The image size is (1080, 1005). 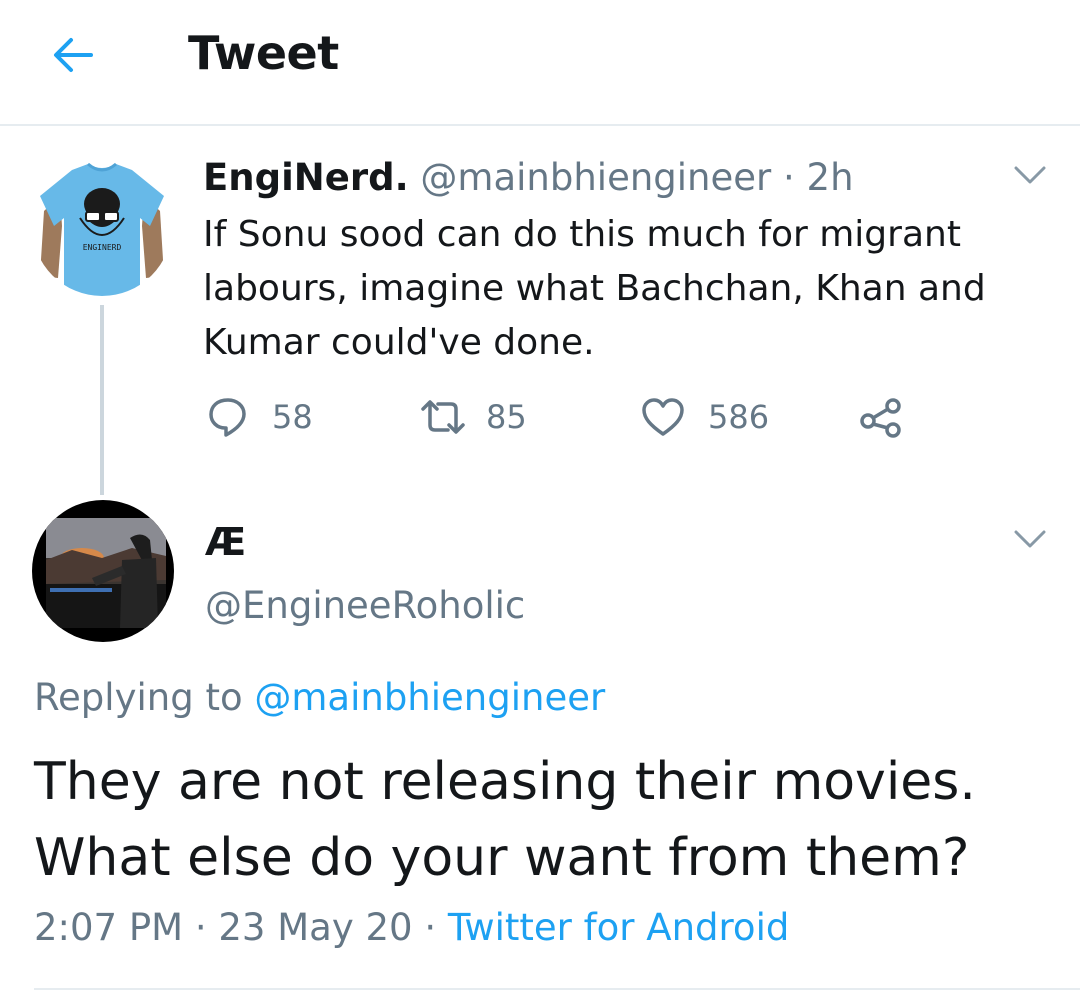 I want to click on share-button, so click(x=881, y=417).